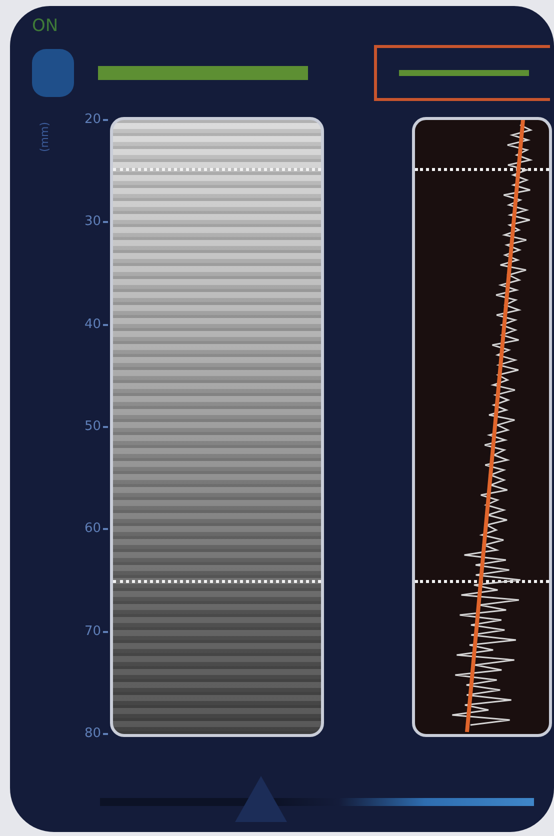  What do you see at coordinates (53, 73) in the screenshot?
I see `knob-icon` at bounding box center [53, 73].